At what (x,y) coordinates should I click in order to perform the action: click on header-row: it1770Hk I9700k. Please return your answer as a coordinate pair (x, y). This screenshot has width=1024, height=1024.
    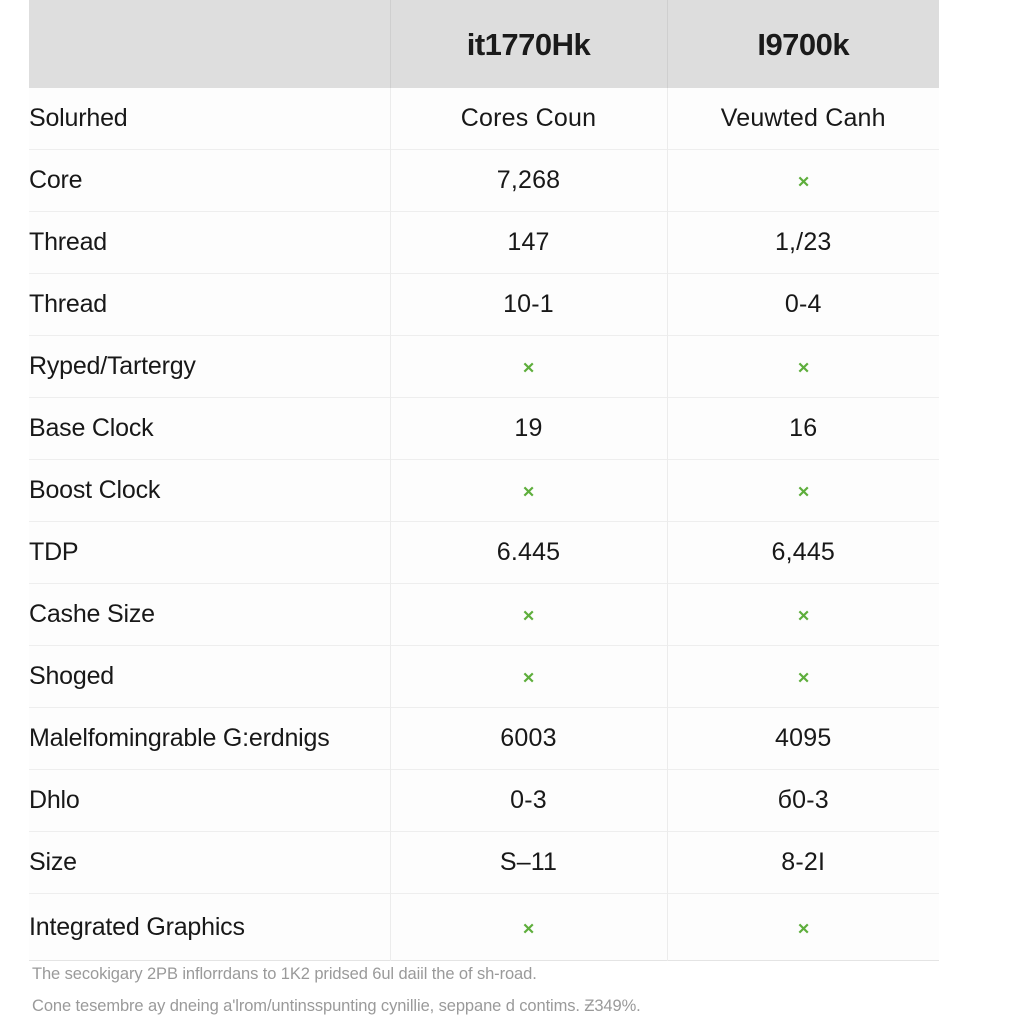
    Looking at the image, I should click on (484, 44).